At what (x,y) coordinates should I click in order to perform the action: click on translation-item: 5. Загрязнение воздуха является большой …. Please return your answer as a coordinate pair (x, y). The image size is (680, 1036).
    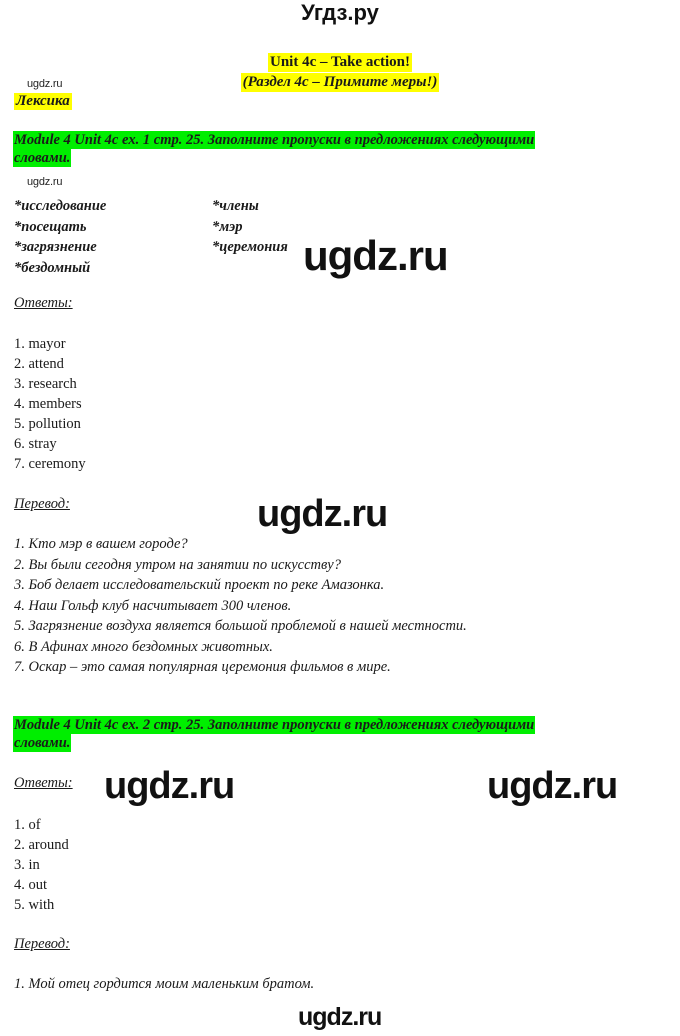
    Looking at the image, I should click on (240, 626).